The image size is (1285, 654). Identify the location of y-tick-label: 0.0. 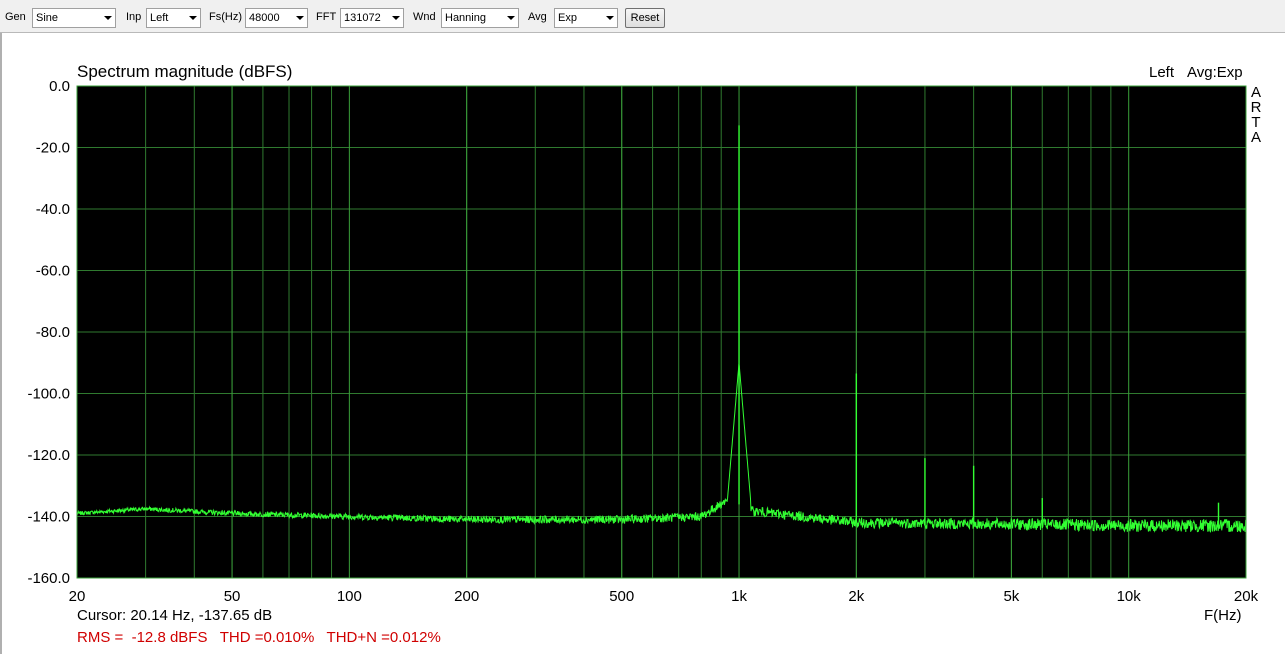
(59, 86).